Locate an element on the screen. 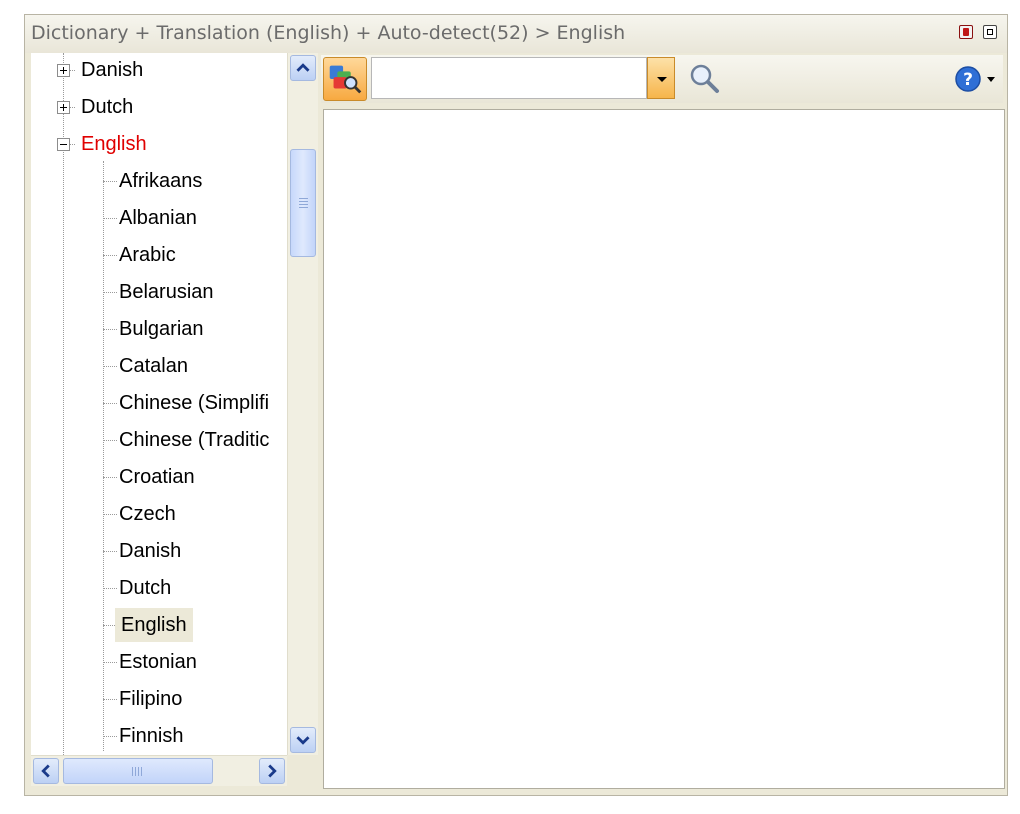  chevron-up-icon is located at coordinates (303, 67).